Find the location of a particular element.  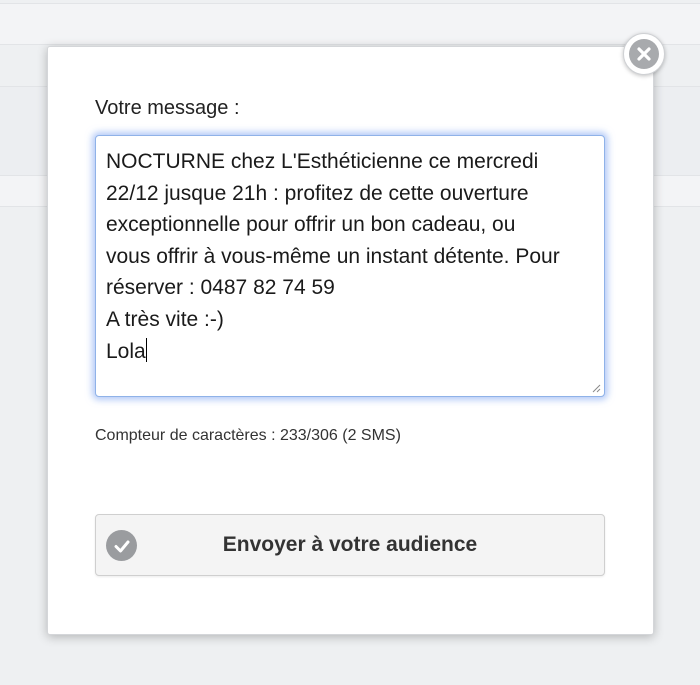

close-icon is located at coordinates (644, 54).